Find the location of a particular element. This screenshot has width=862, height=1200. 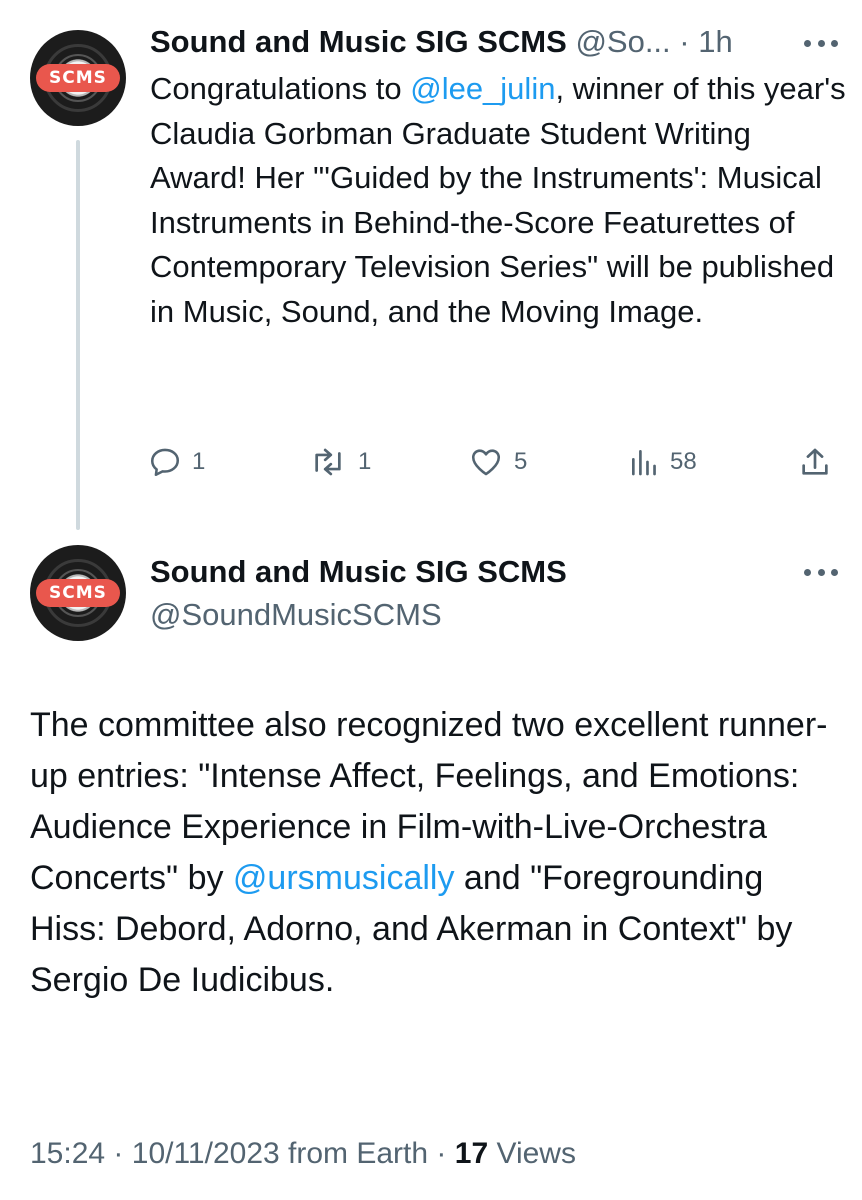

reply-count: 1 is located at coordinates (199, 461).